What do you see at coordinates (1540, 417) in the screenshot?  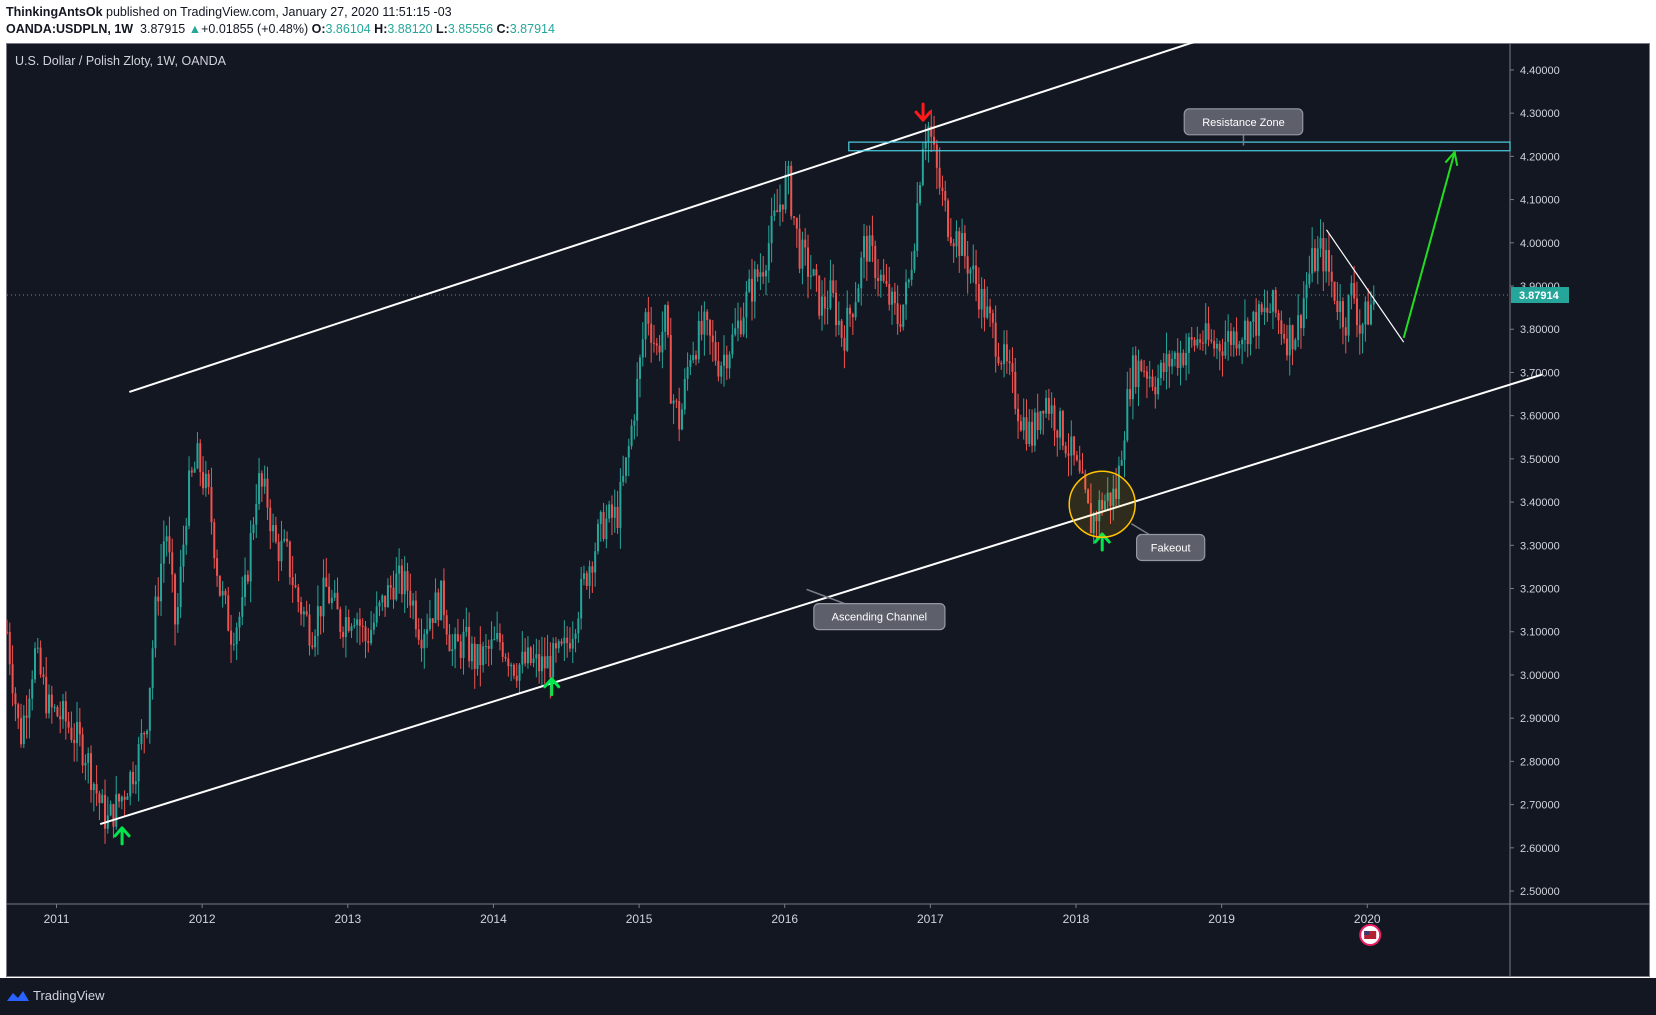 I see `y-tick-label: 3.60000` at bounding box center [1540, 417].